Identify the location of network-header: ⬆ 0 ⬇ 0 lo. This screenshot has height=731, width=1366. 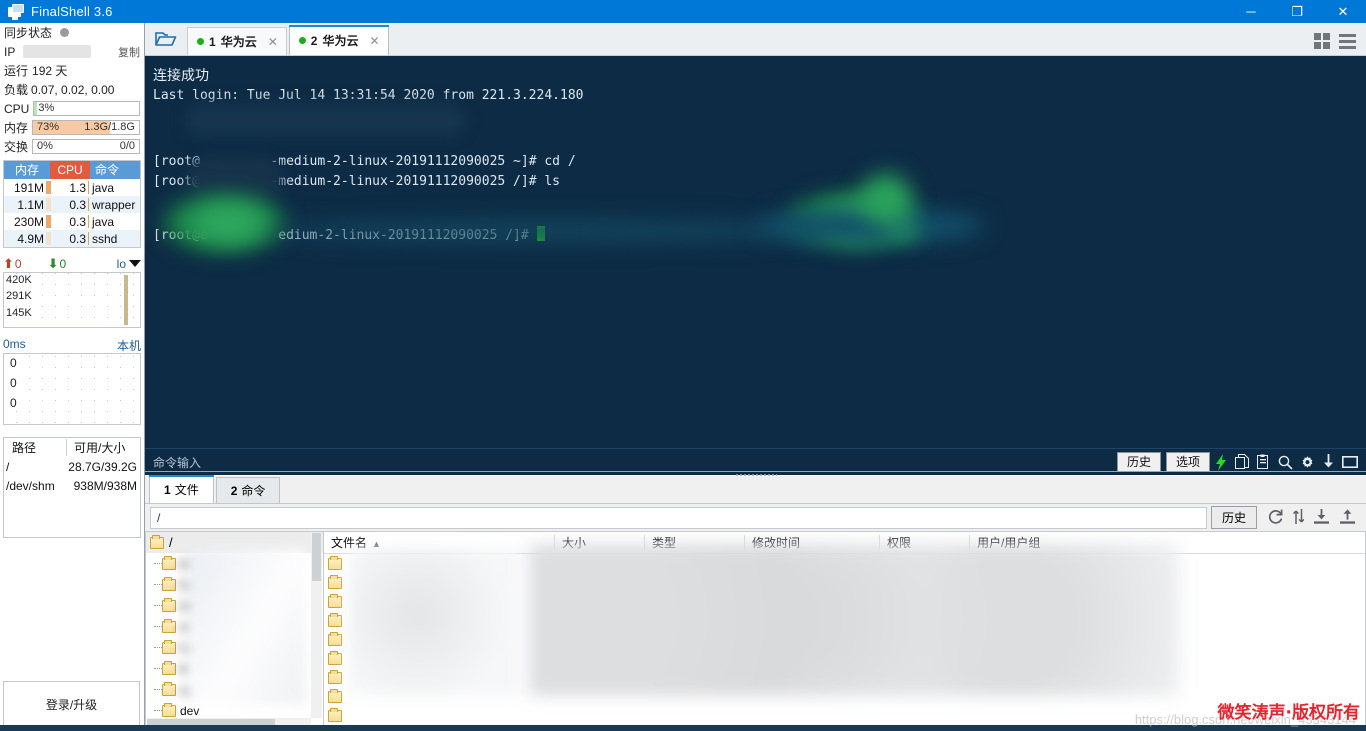
(72, 263).